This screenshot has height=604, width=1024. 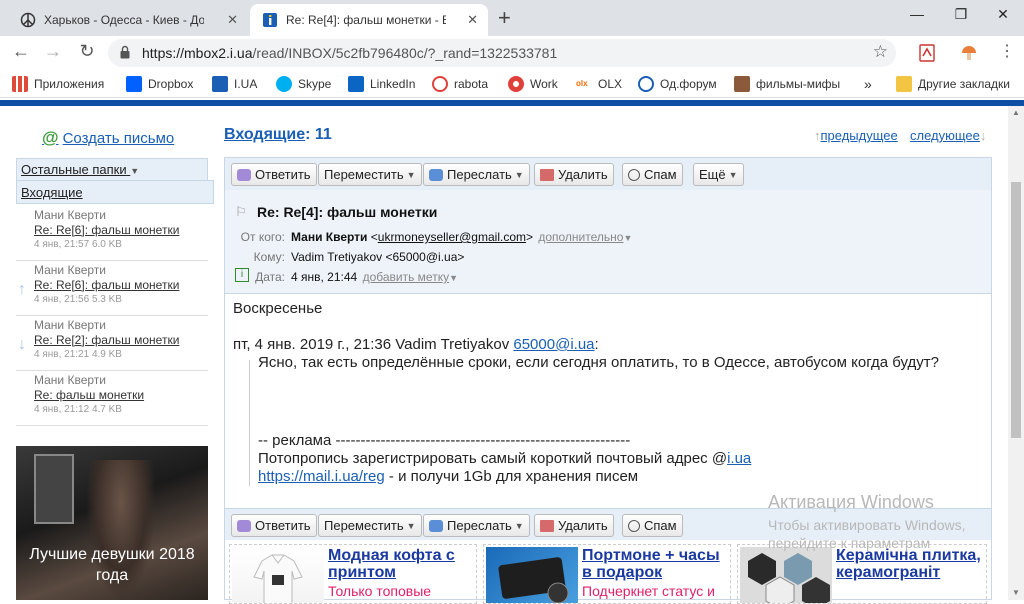 What do you see at coordinates (452, 237) in the screenshot?
I see `sender-email: ukrmoneyseller@gmail.com` at bounding box center [452, 237].